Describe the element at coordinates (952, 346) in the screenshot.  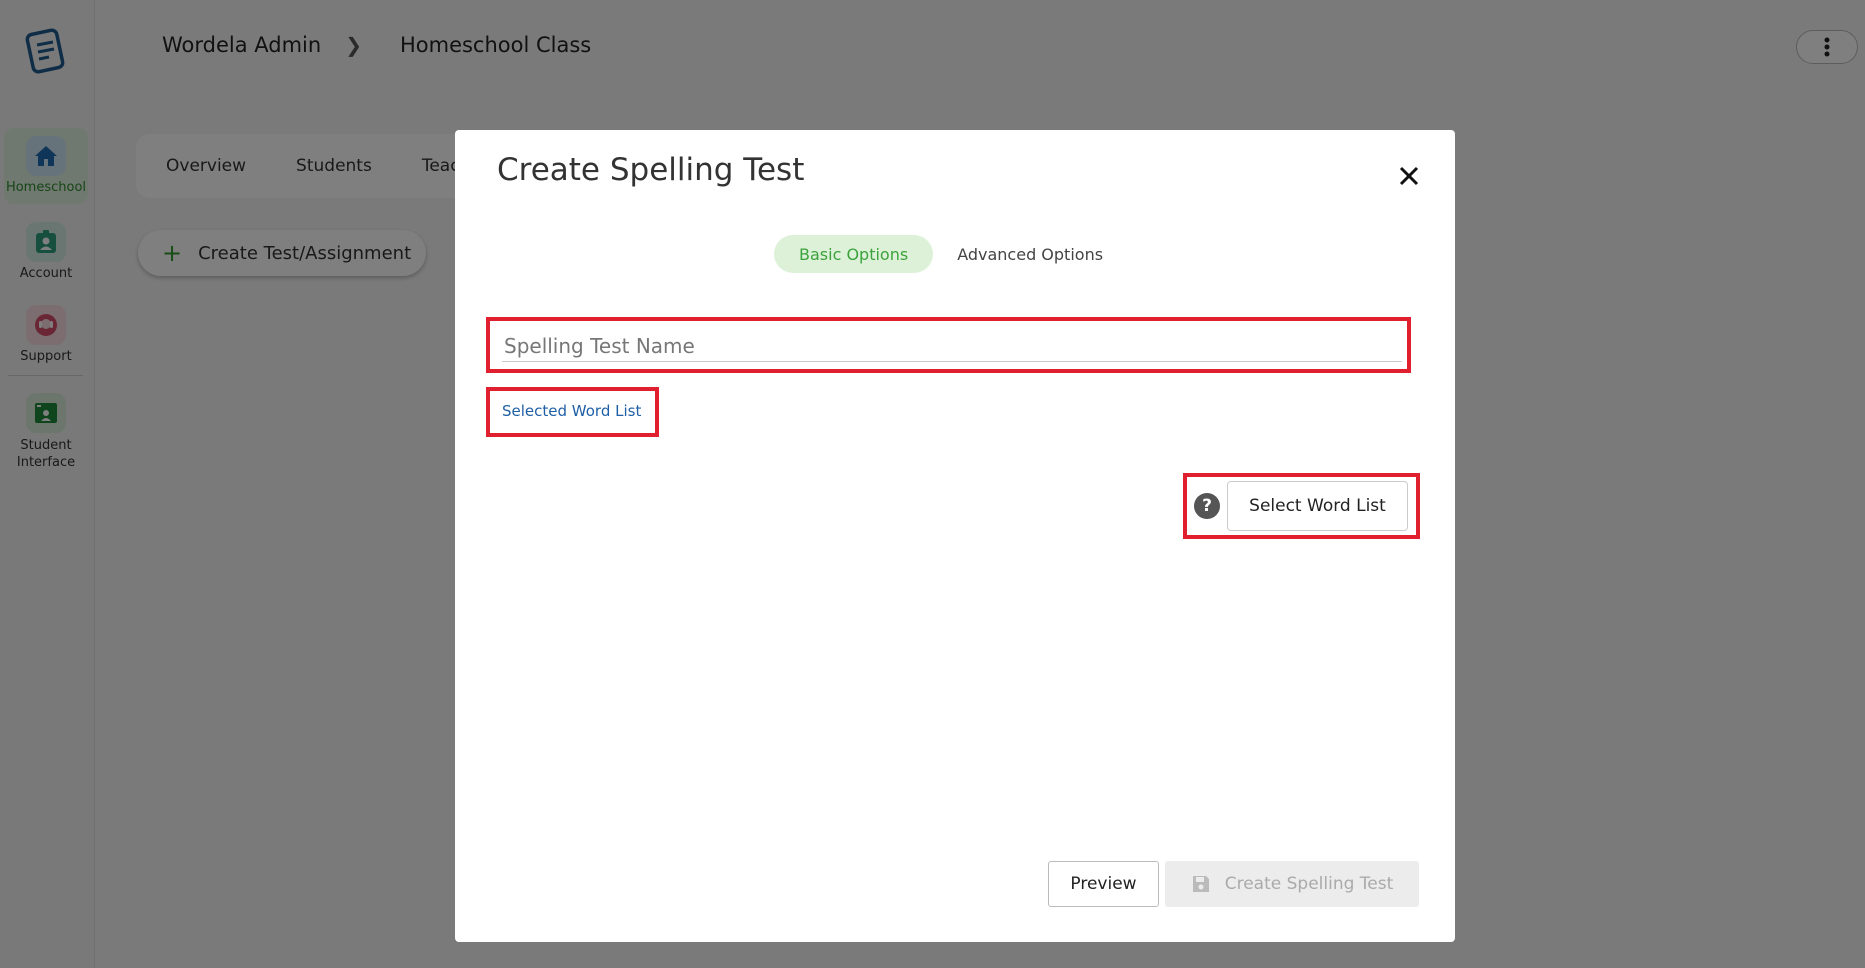
I see `spelling-test-name-input` at that location.